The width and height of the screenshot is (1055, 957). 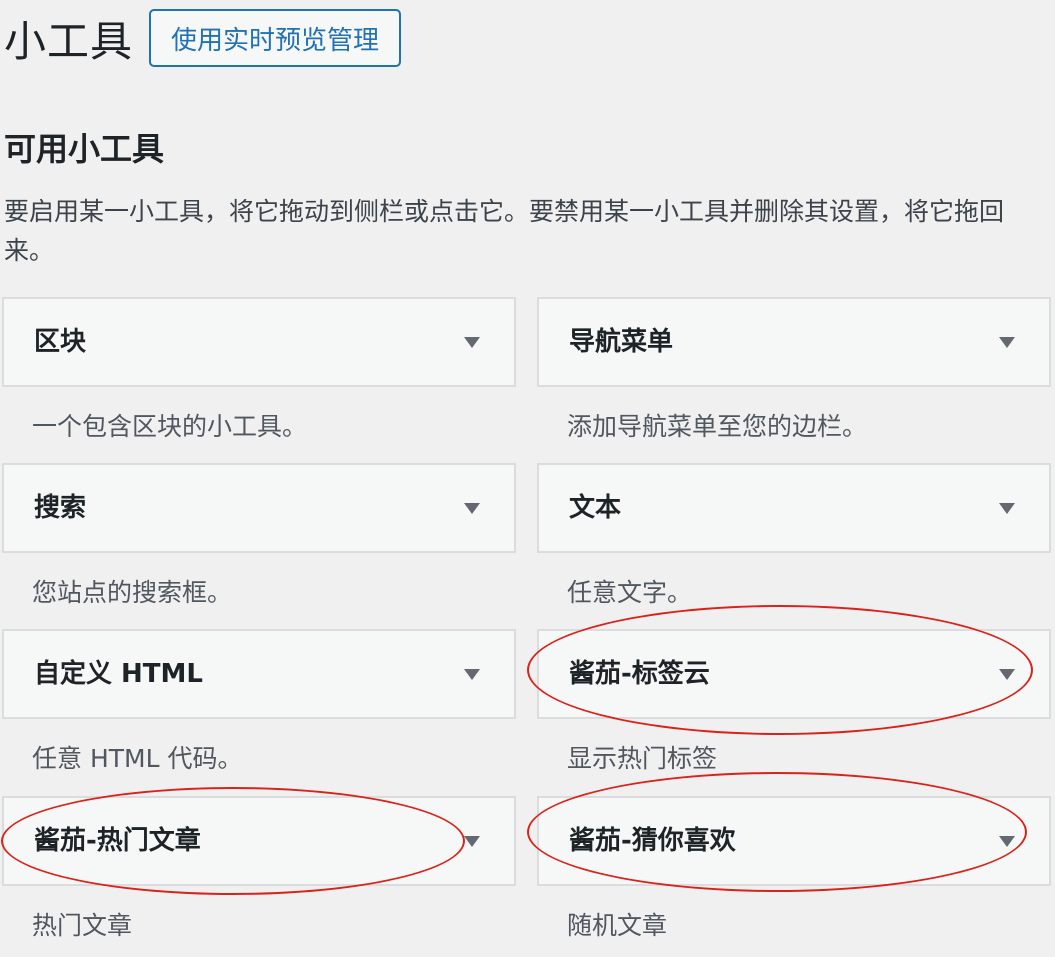 What do you see at coordinates (717, 426) in the screenshot?
I see `widget-description: 添加导航菜单至您的边栏。` at bounding box center [717, 426].